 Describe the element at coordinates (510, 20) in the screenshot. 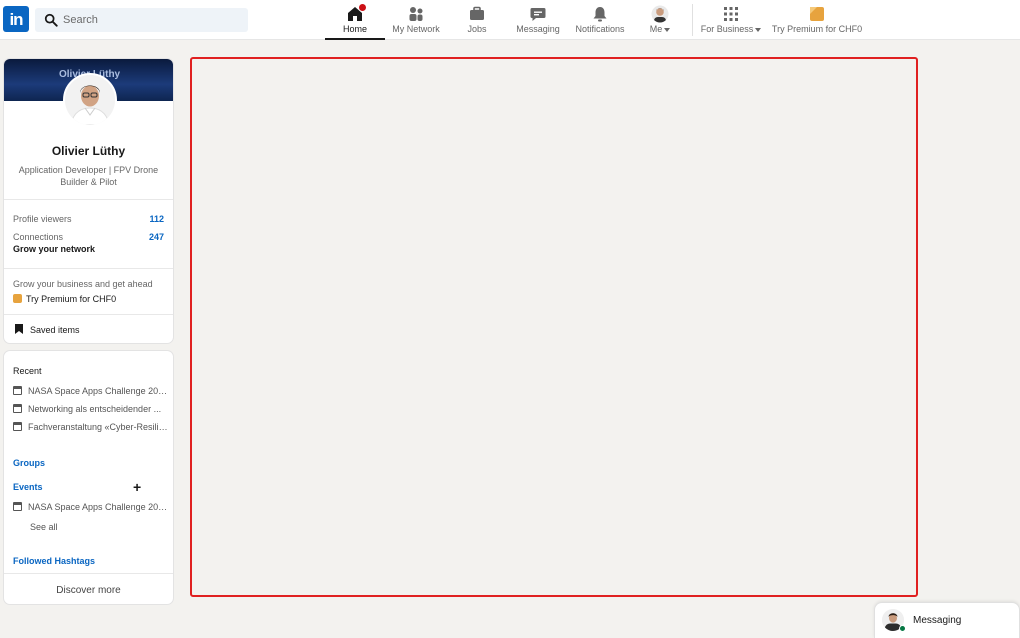

I see `top-navigation-bar: in Home My Network Jobs` at that location.